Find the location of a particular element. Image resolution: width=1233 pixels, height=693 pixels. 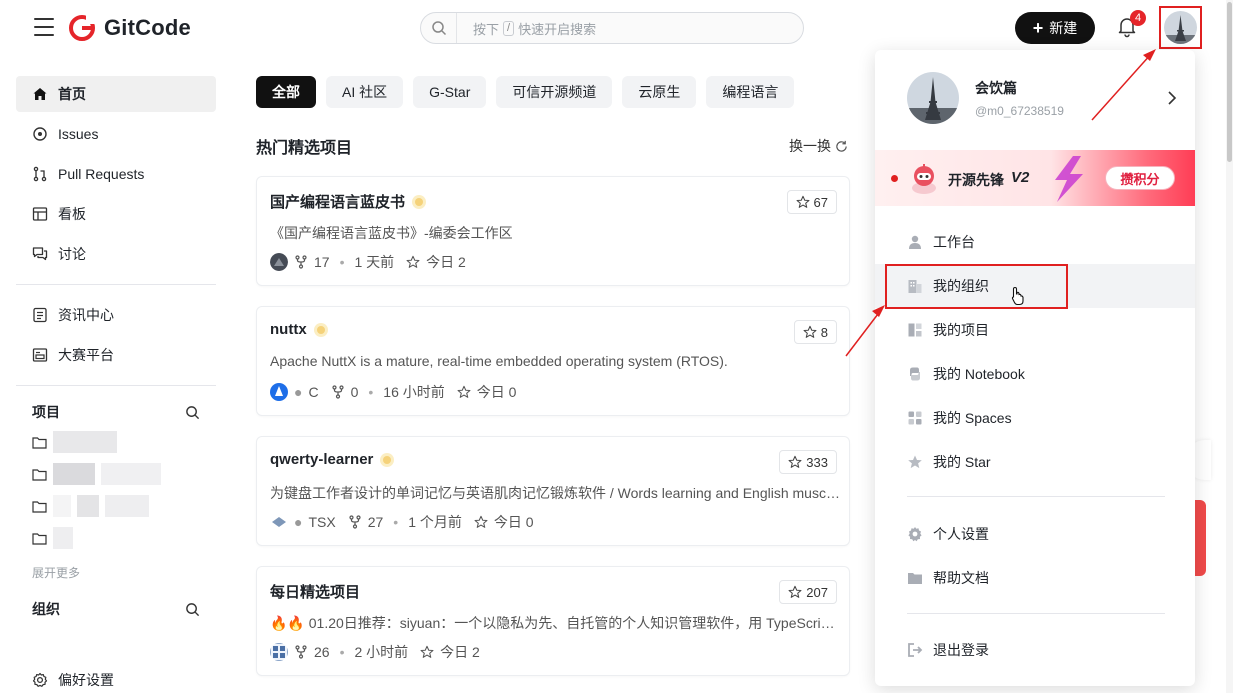

notebook-icon is located at coordinates (915, 374).